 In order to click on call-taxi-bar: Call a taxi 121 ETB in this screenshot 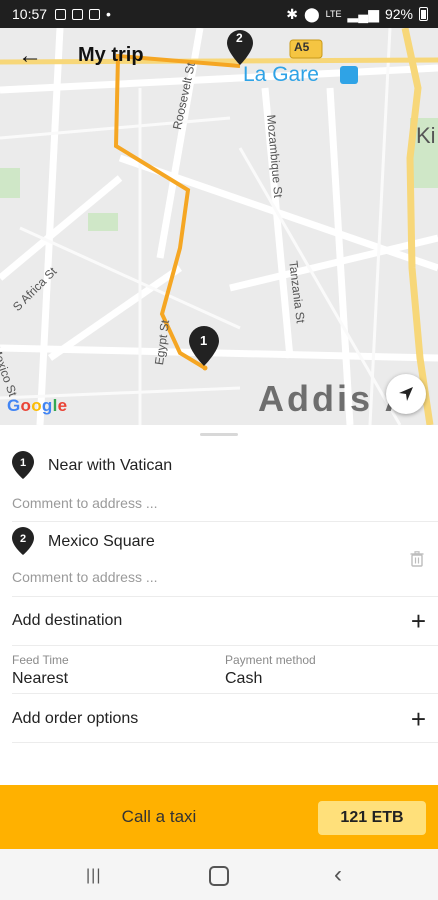, I will do `click(219, 817)`.